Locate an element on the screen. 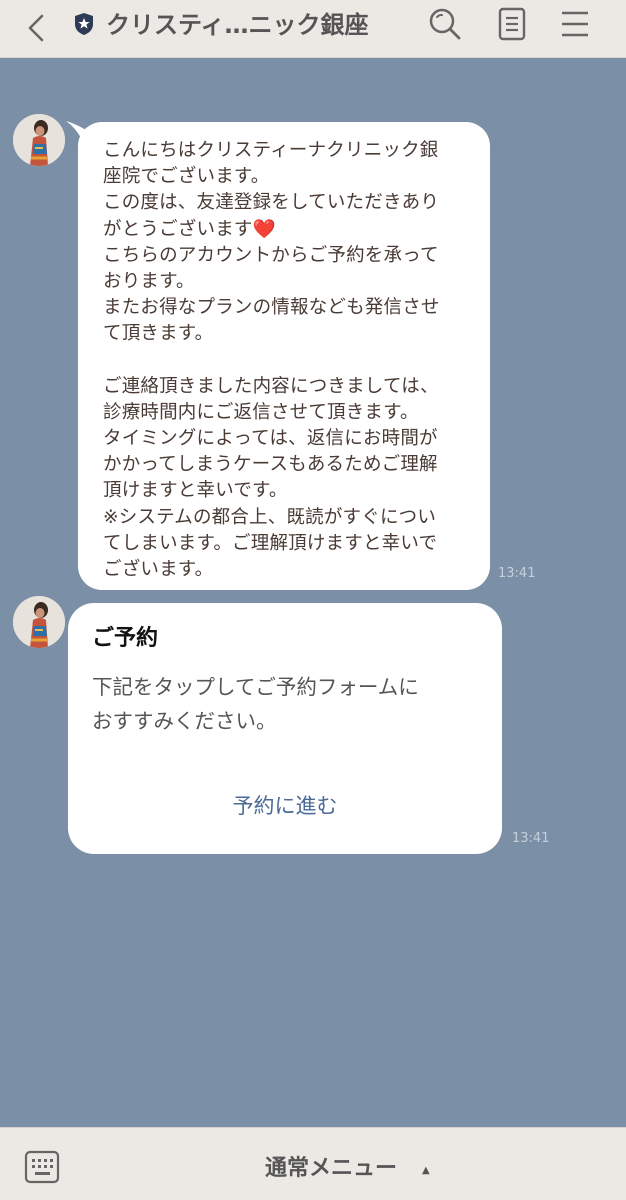 The height and width of the screenshot is (1200, 626). message-line: こちらのアカウントからご予約を承って is located at coordinates (271, 255).